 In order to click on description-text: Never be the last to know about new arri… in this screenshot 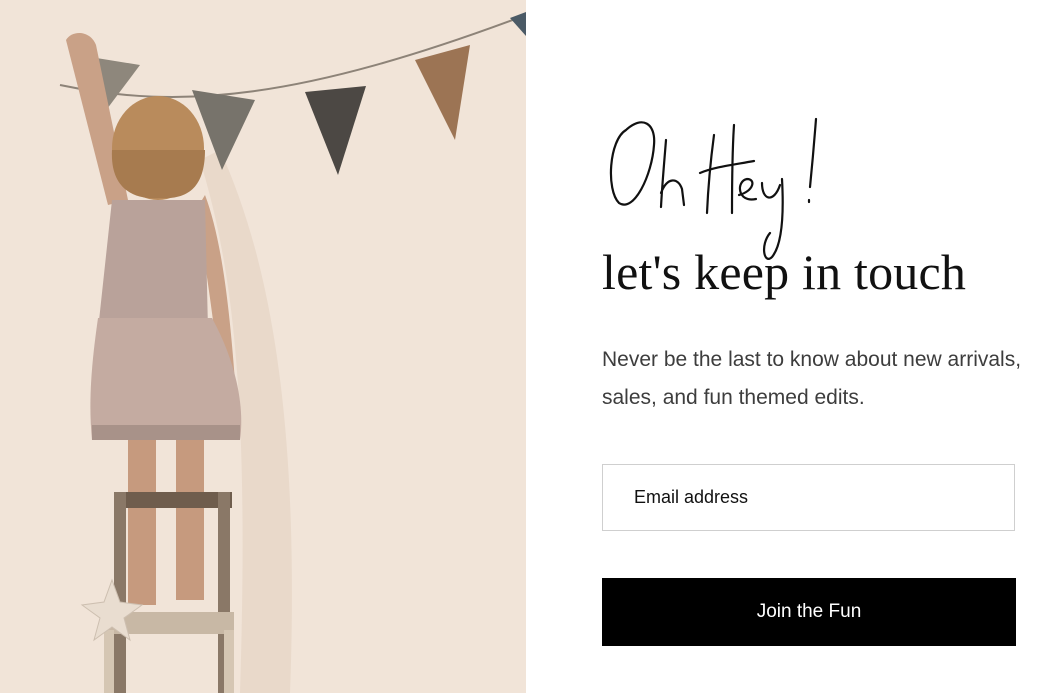, I will do `click(812, 378)`.